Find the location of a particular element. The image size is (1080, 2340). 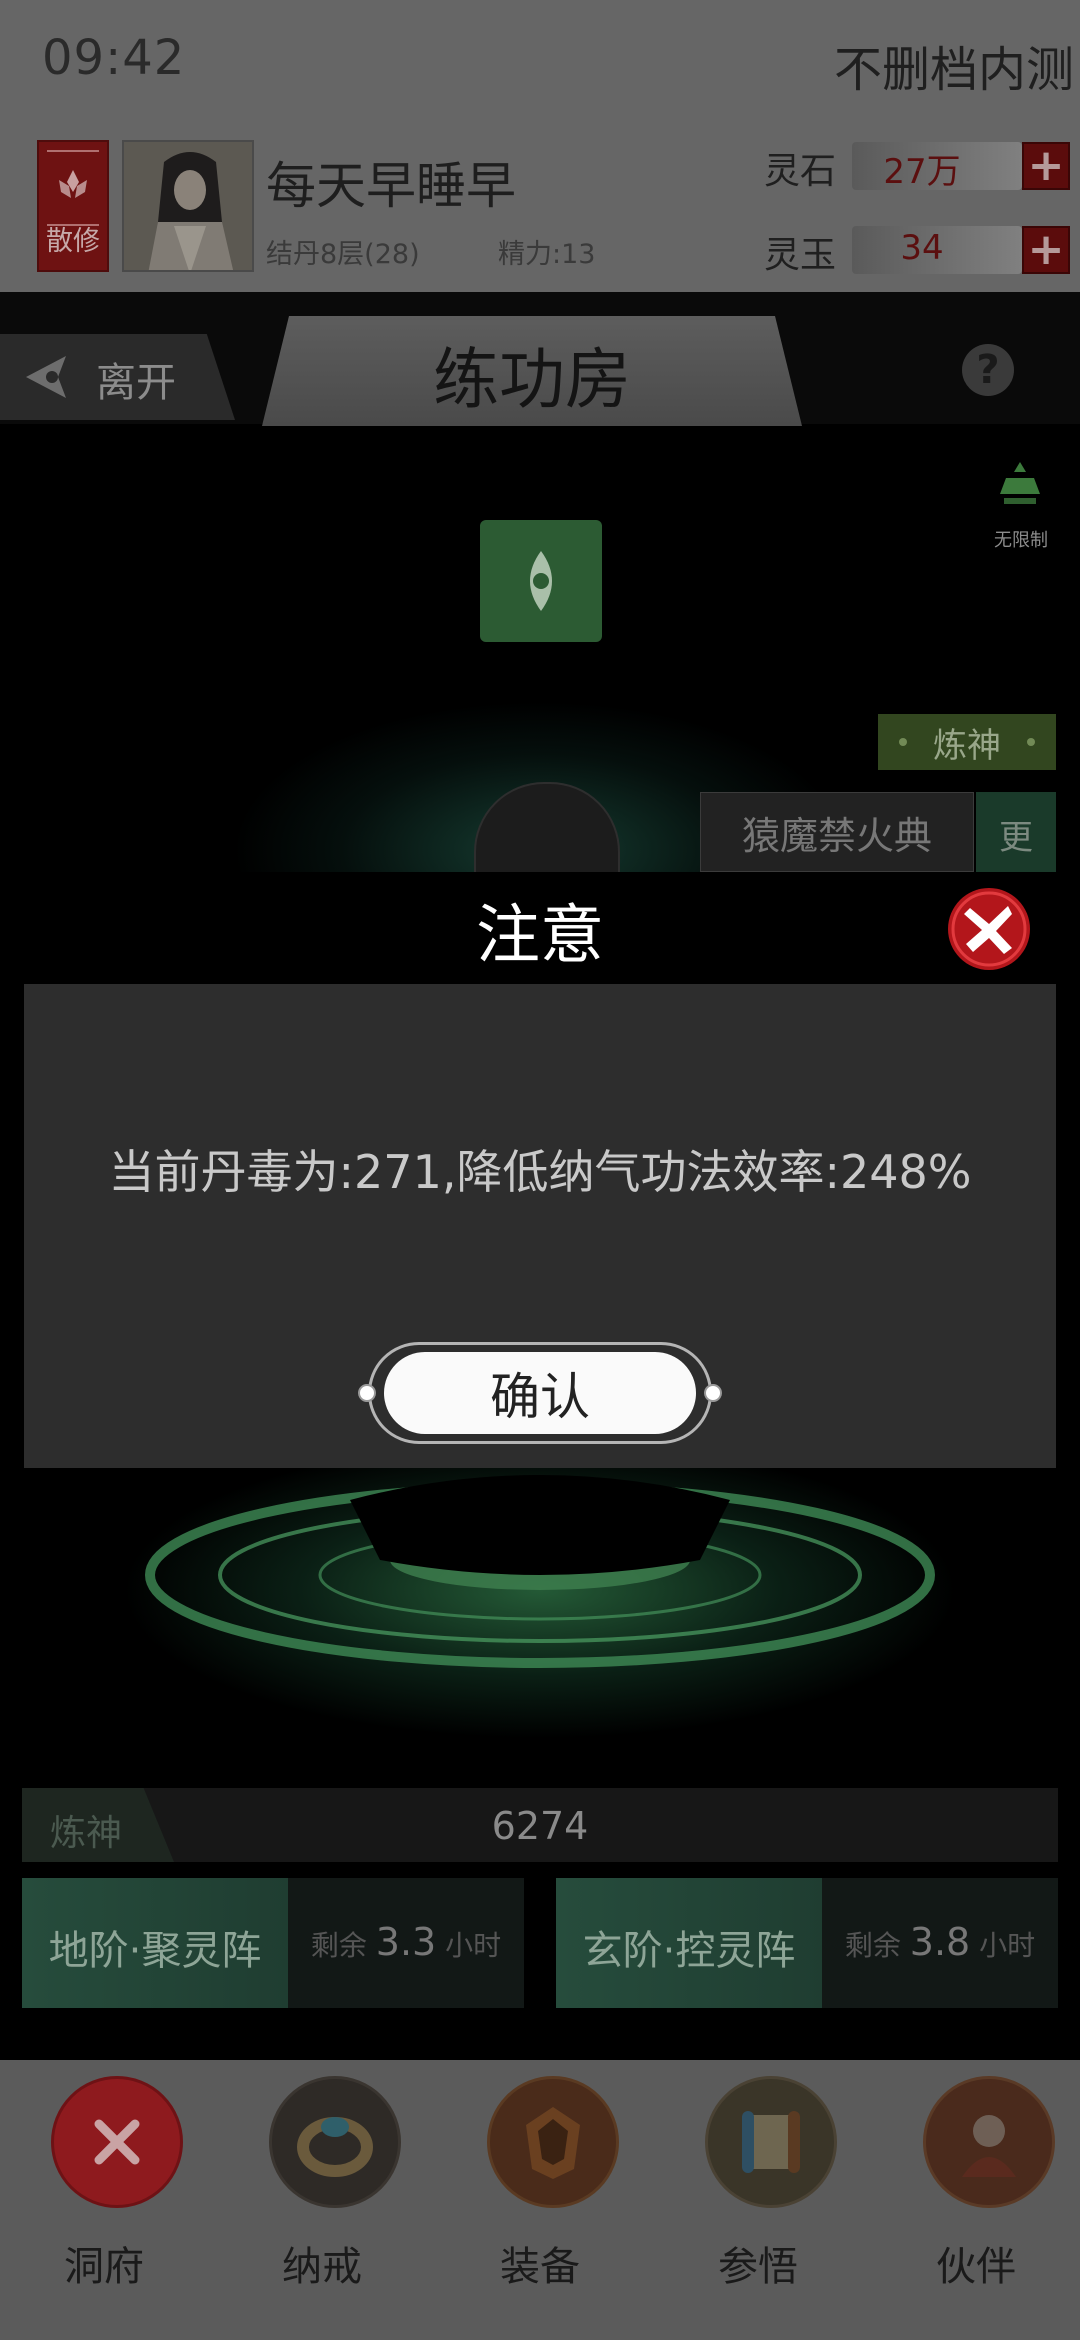

x-mark is located at coordinates (117, 2142).